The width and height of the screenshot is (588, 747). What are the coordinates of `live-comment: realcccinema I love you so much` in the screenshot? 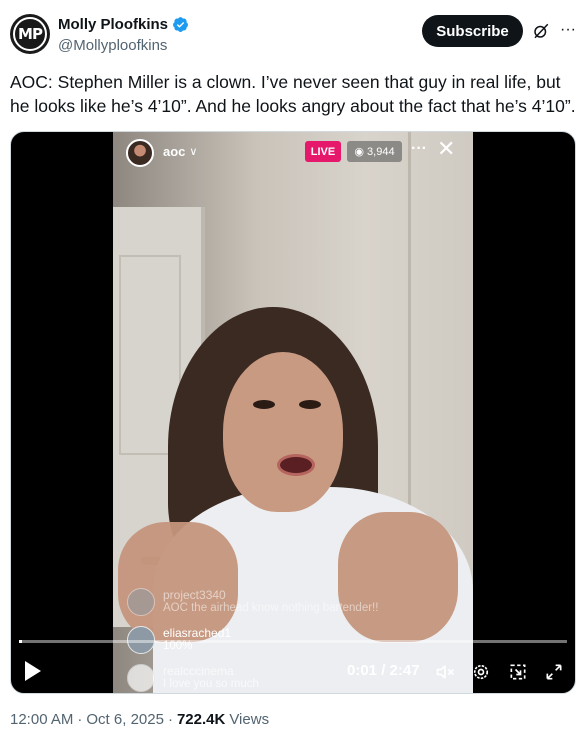 It's located at (193, 678).